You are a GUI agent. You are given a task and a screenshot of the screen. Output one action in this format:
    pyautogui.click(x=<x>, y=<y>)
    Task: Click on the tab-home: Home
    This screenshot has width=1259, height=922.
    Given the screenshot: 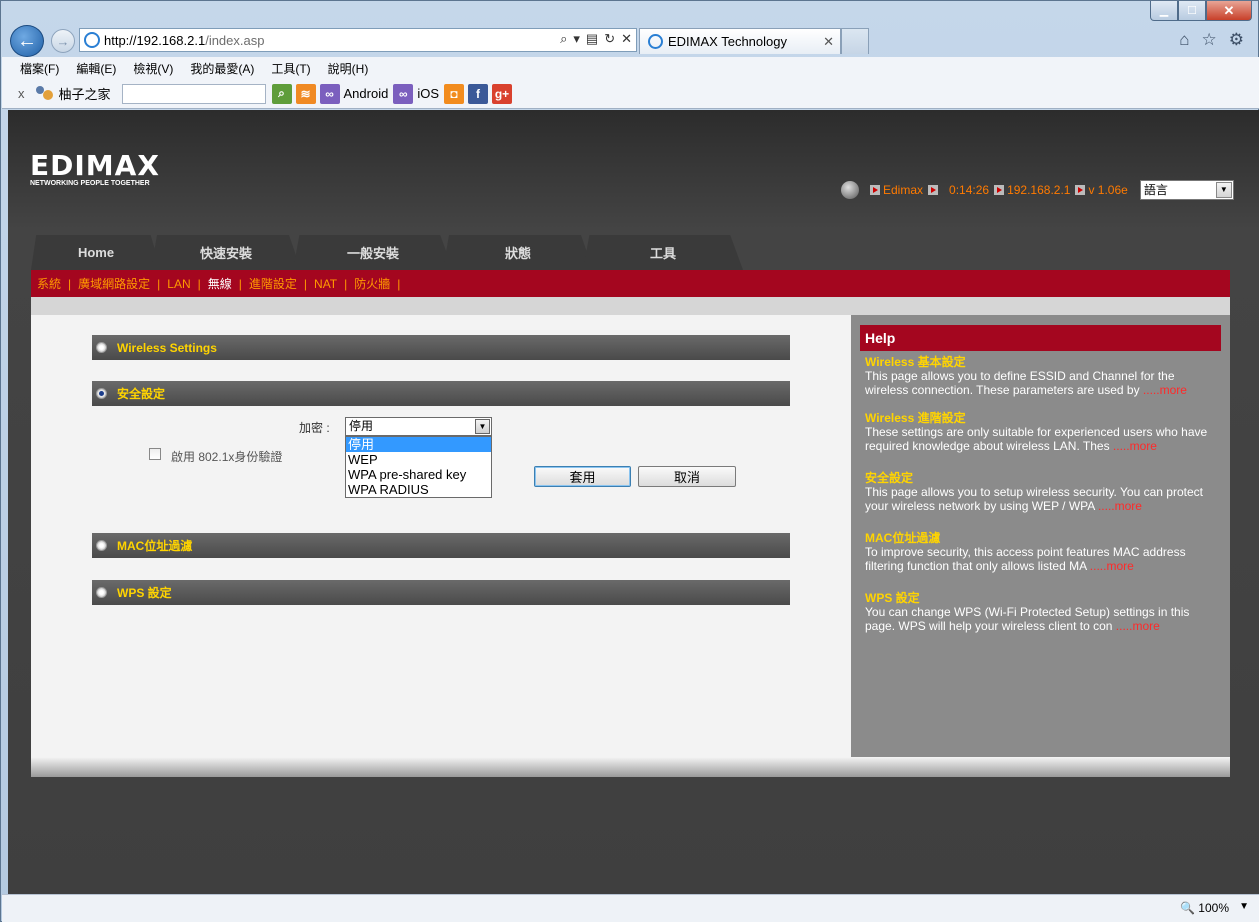 What is the action you would take?
    pyautogui.click(x=96, y=252)
    